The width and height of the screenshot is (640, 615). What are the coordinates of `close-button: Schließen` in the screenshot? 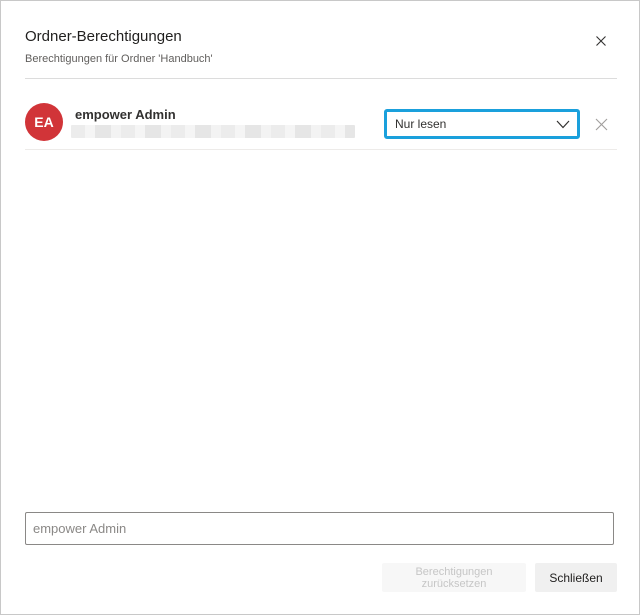 It's located at (576, 577).